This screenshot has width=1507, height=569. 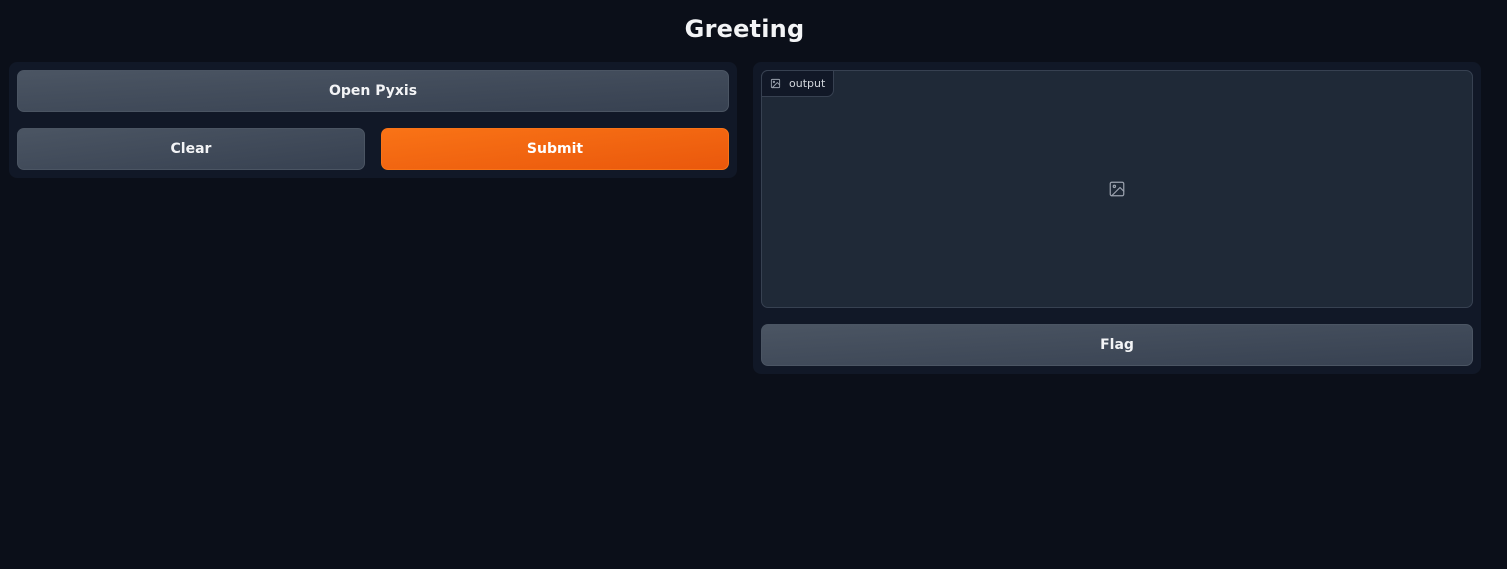 What do you see at coordinates (555, 149) in the screenshot?
I see `submit-button: Submit` at bounding box center [555, 149].